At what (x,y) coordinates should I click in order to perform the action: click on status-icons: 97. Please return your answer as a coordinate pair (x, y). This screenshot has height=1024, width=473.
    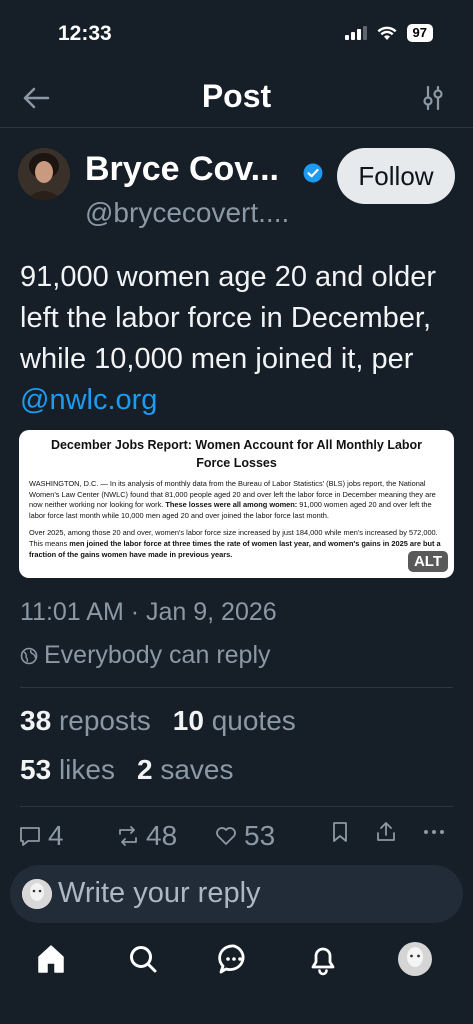
    Looking at the image, I should click on (388, 33).